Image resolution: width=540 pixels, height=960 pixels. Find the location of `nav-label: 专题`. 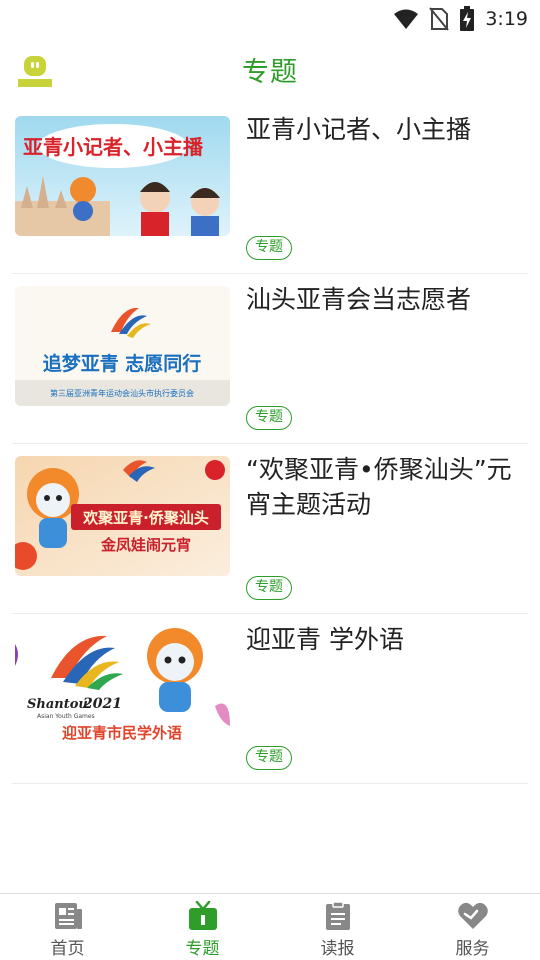

nav-label: 专题 is located at coordinates (202, 949).